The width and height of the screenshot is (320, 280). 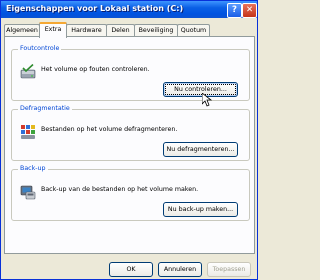 What do you see at coordinates (180, 269) in the screenshot?
I see `cancel-button: Annuleren` at bounding box center [180, 269].